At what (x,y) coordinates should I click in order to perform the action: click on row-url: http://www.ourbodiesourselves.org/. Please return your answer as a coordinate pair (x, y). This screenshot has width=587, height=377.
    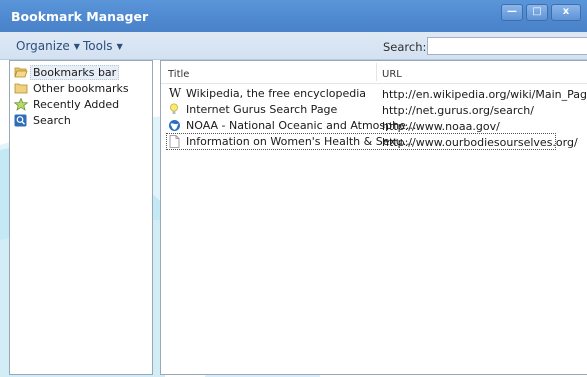
    Looking at the image, I should click on (480, 142).